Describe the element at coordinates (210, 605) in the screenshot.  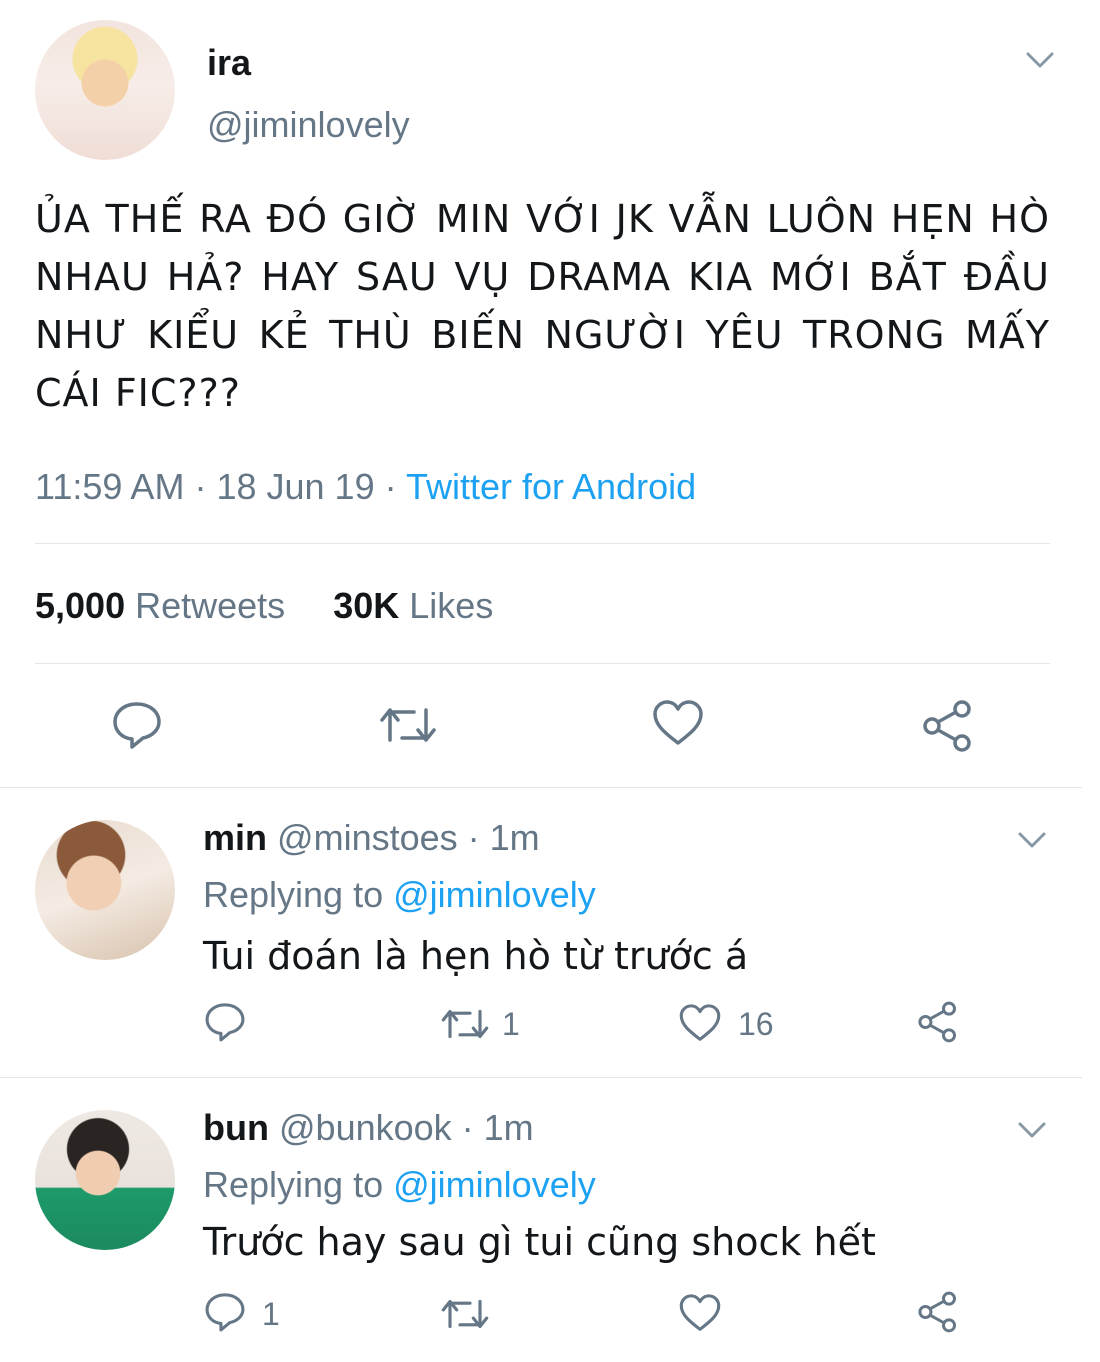
I see `retweets-label: Retweets` at that location.